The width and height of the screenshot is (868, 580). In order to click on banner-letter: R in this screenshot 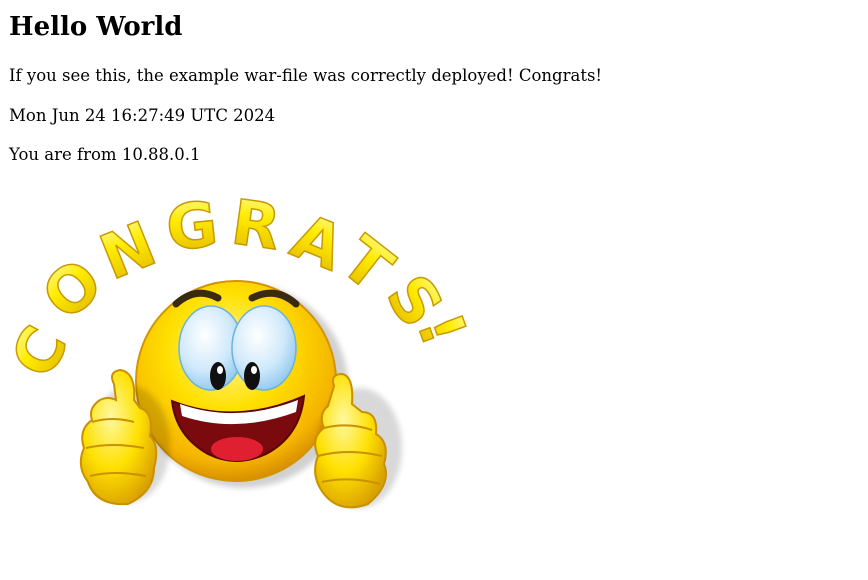, I will do `click(255, 225)`.